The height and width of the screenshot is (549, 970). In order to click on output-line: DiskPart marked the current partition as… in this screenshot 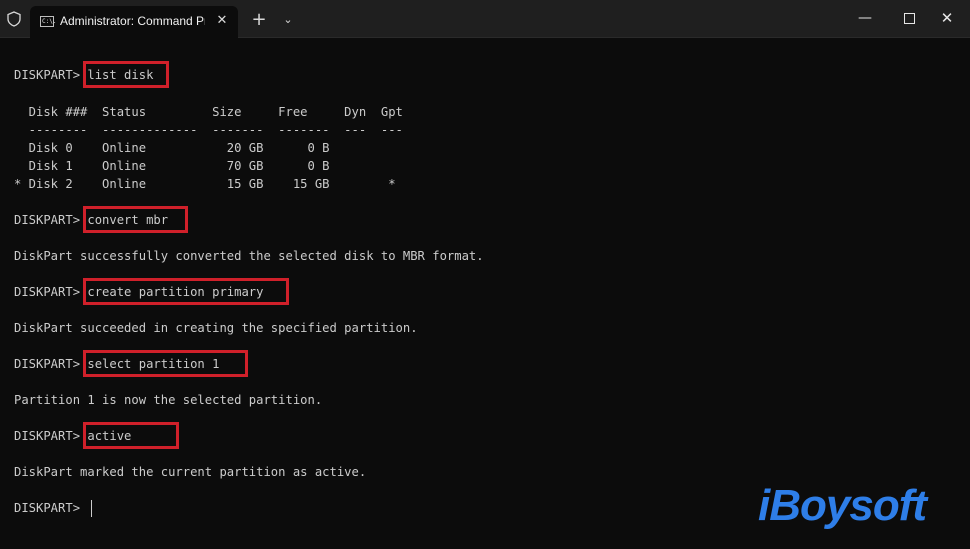, I will do `click(190, 472)`.